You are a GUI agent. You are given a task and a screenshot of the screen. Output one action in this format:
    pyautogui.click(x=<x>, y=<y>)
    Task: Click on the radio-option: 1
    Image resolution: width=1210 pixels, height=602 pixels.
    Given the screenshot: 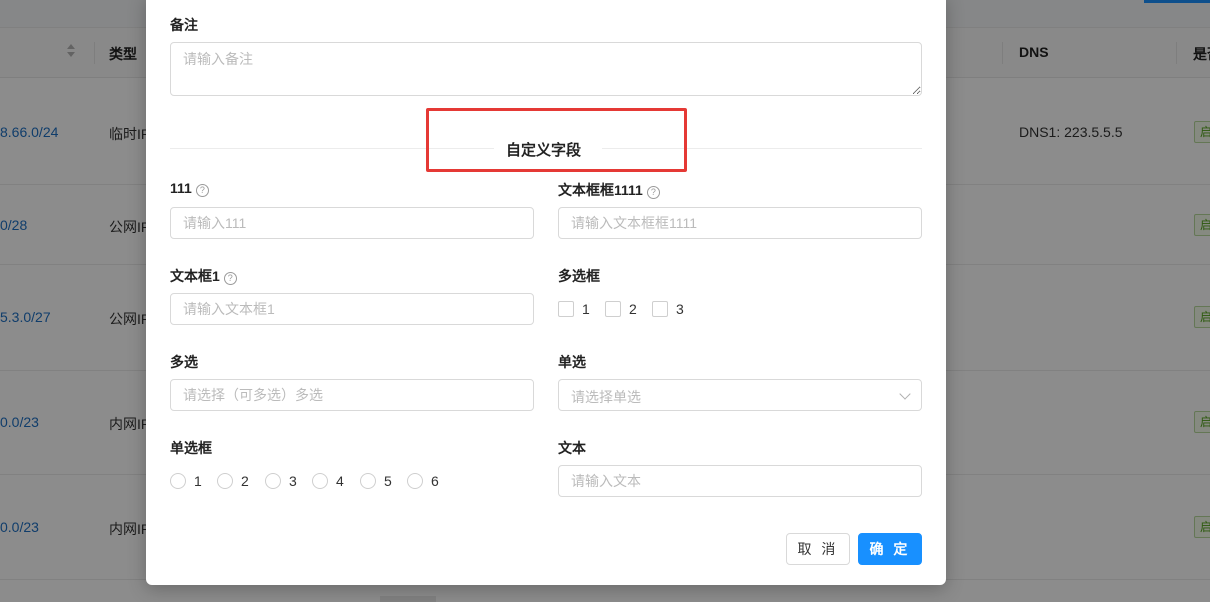 What is the action you would take?
    pyautogui.click(x=186, y=481)
    